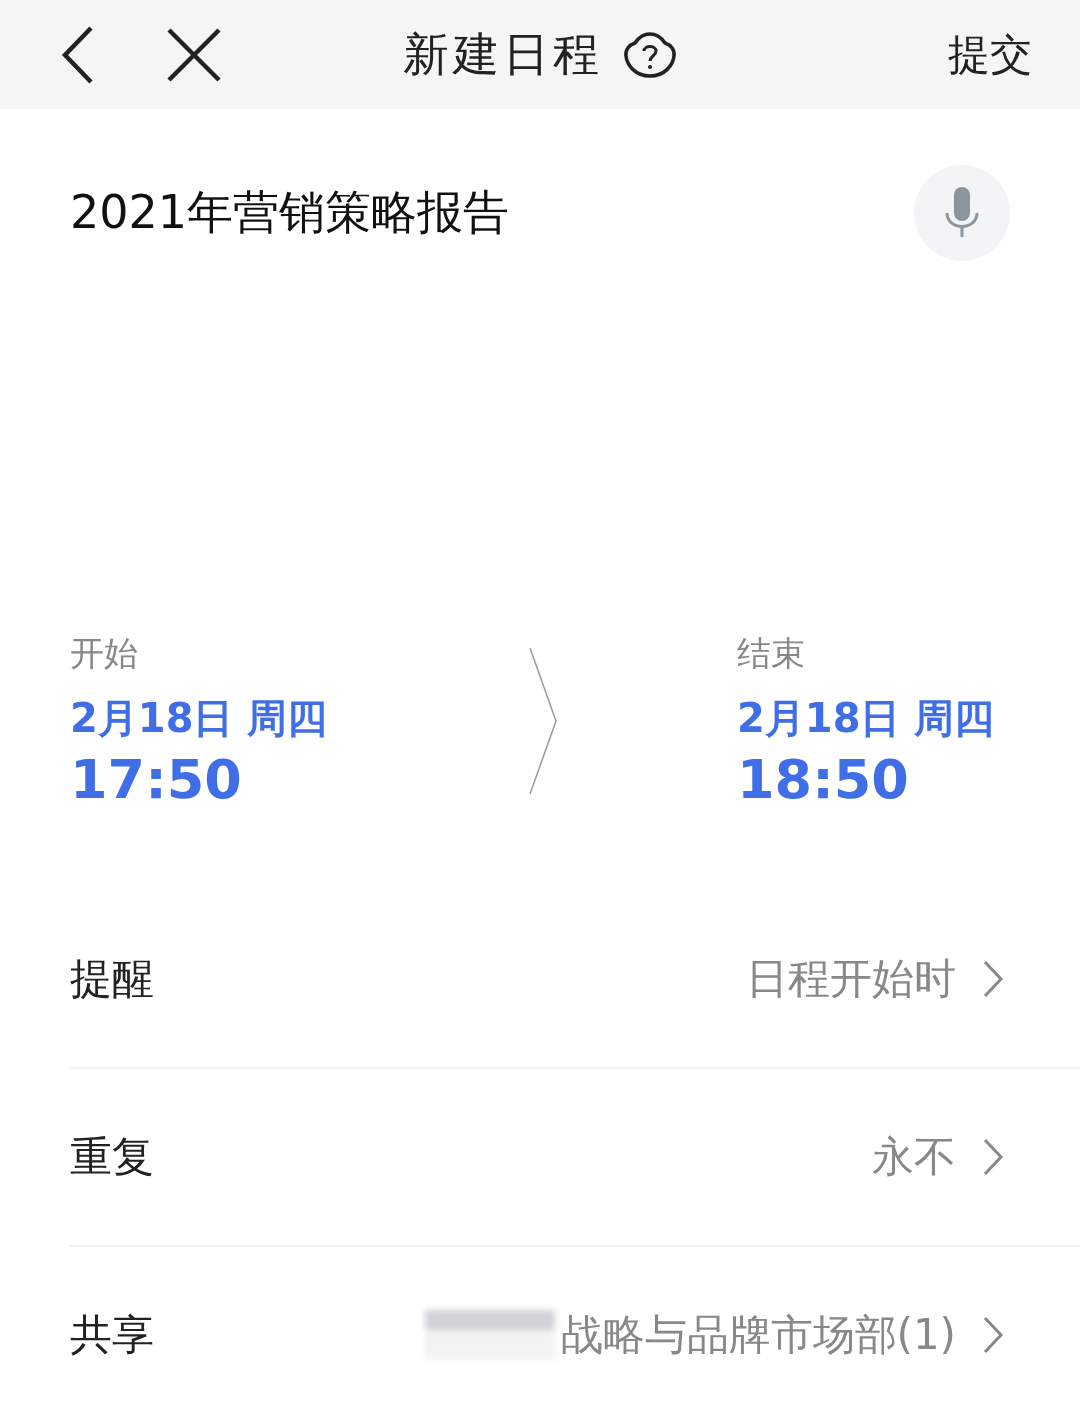 The width and height of the screenshot is (1080, 1423). What do you see at coordinates (104, 653) in the screenshot?
I see `time-label: 开始` at bounding box center [104, 653].